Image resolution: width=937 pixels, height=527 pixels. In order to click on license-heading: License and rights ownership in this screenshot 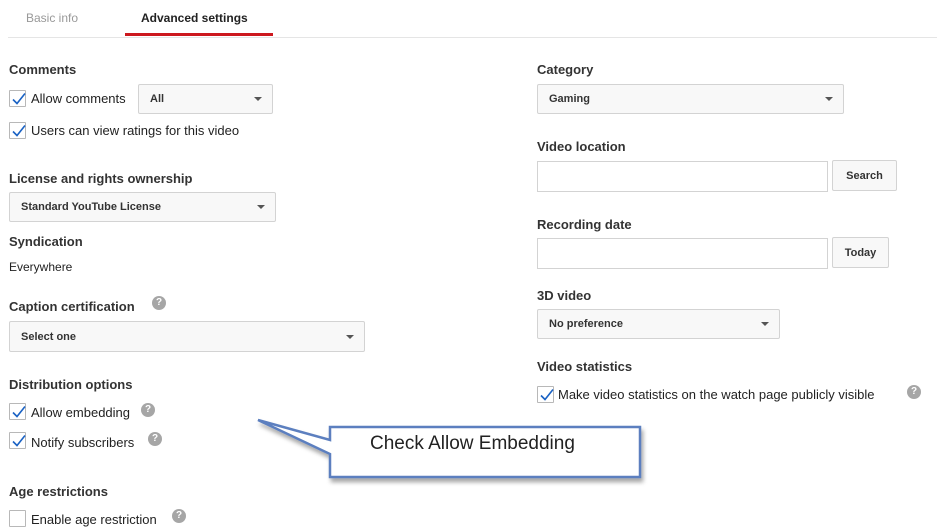, I will do `click(101, 178)`.